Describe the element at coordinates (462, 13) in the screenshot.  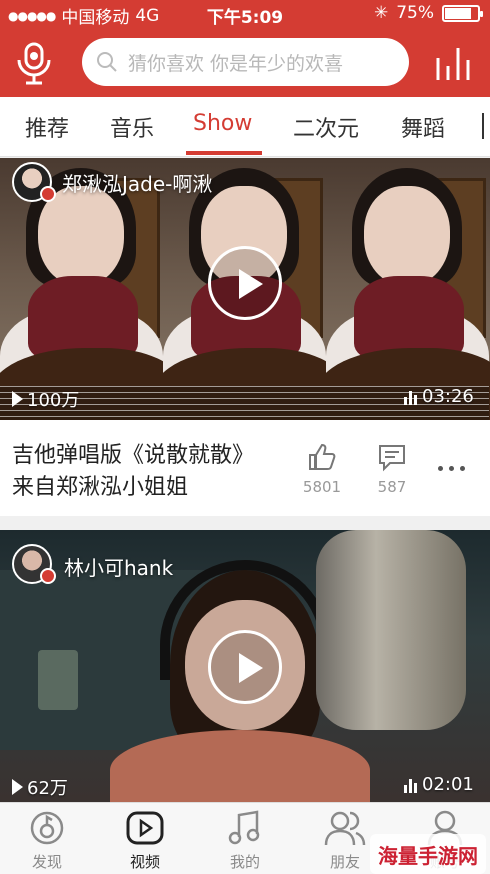
I see `battery-icon` at that location.